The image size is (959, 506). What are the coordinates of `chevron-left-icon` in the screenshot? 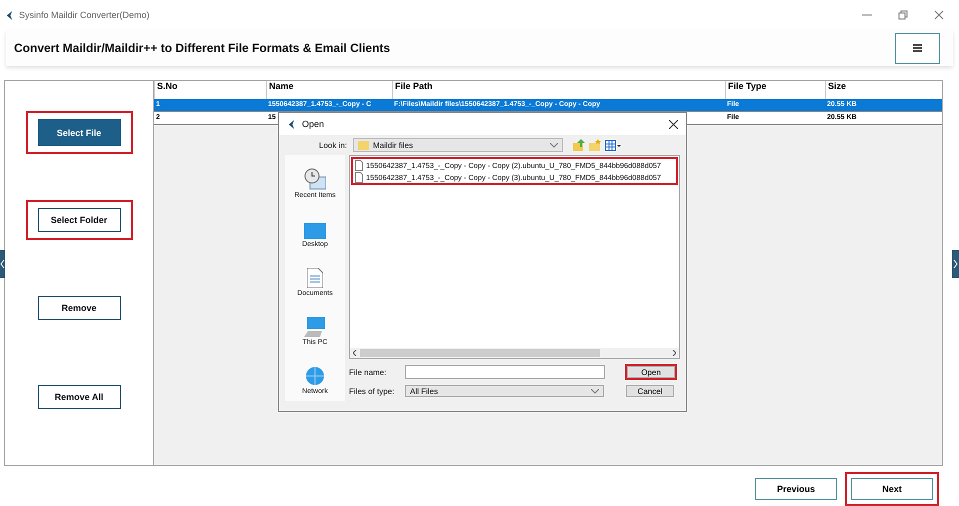 It's located at (2, 264).